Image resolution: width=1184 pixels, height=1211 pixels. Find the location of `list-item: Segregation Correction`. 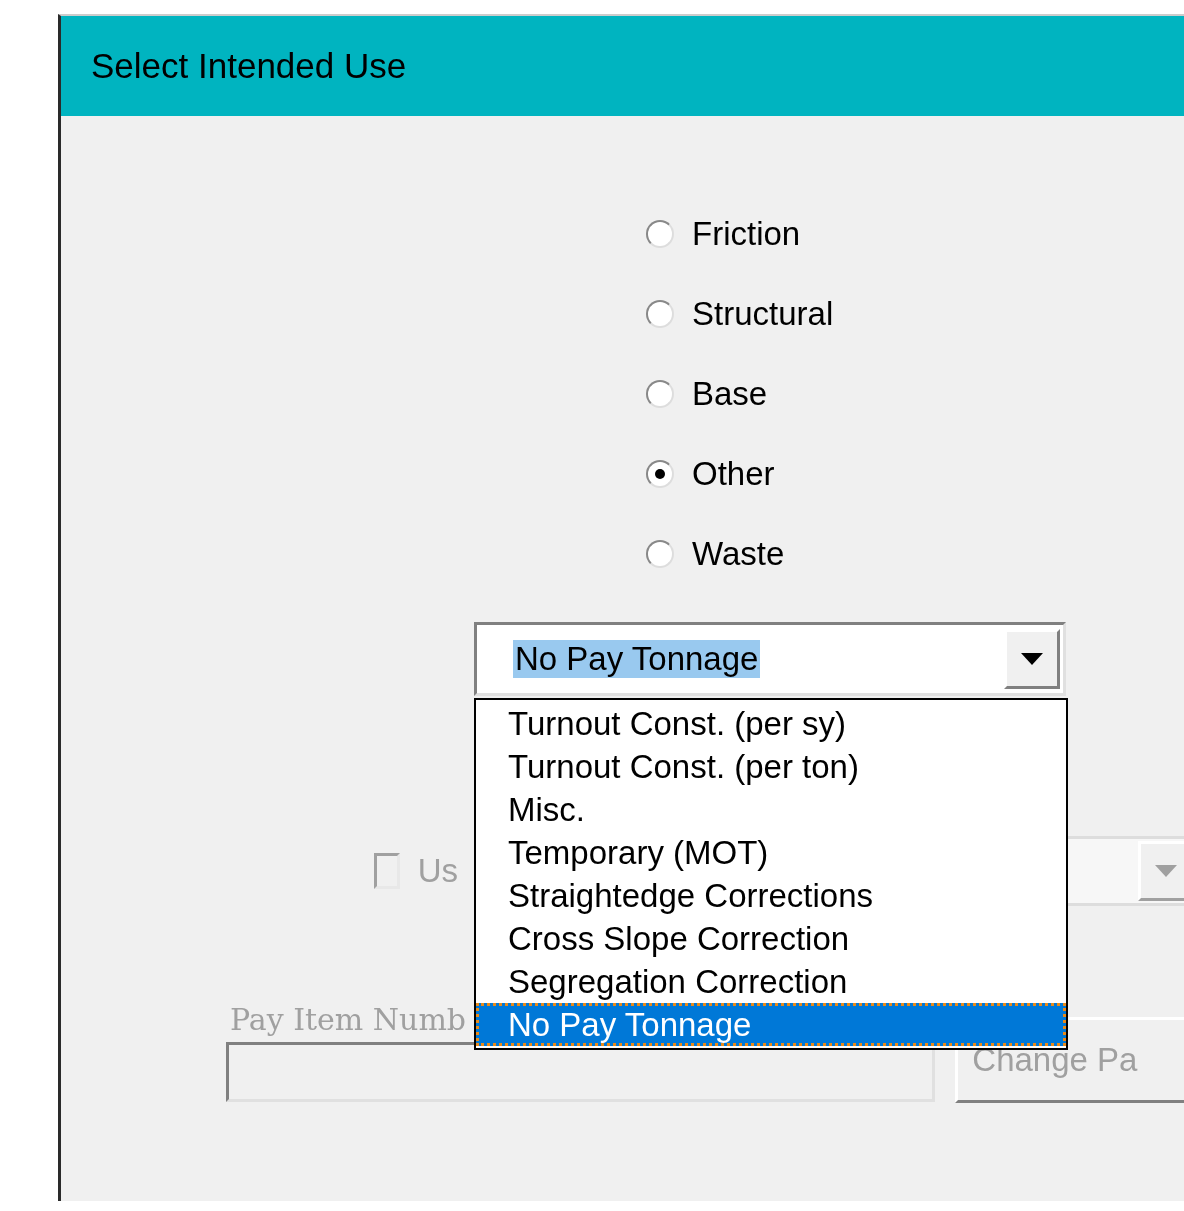

list-item: Segregation Correction is located at coordinates (771, 981).